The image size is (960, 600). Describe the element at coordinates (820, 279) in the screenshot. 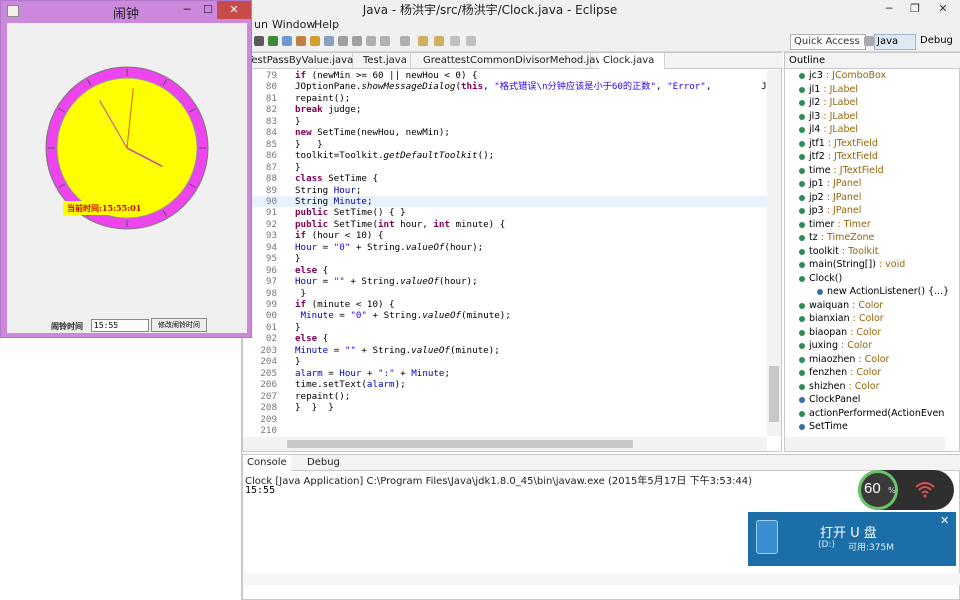

I see `outline-item: Clock()` at that location.